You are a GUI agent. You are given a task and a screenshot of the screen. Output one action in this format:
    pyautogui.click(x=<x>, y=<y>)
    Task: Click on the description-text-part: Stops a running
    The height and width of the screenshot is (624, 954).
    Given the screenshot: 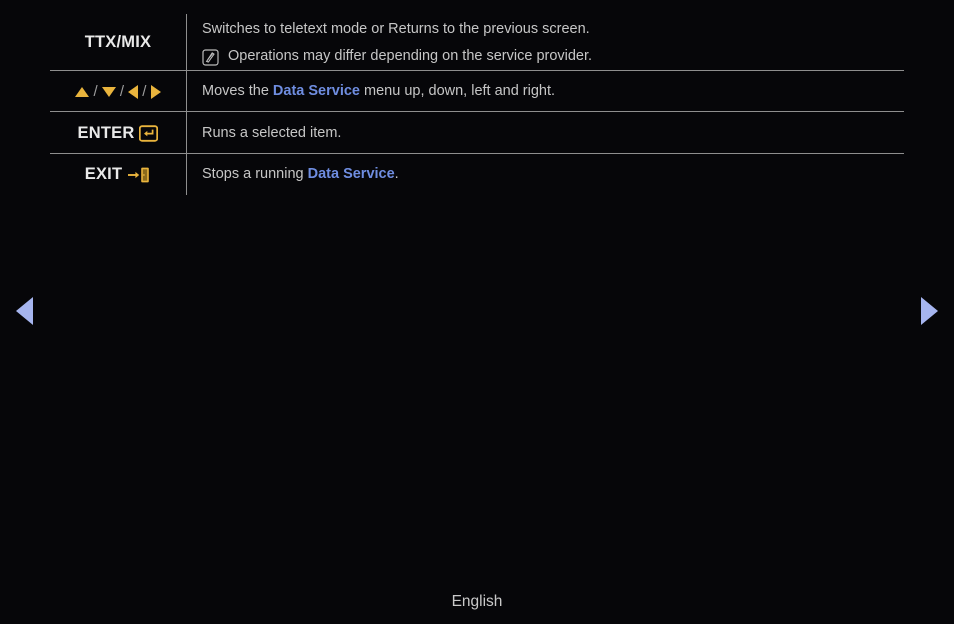 What is the action you would take?
    pyautogui.click(x=255, y=174)
    